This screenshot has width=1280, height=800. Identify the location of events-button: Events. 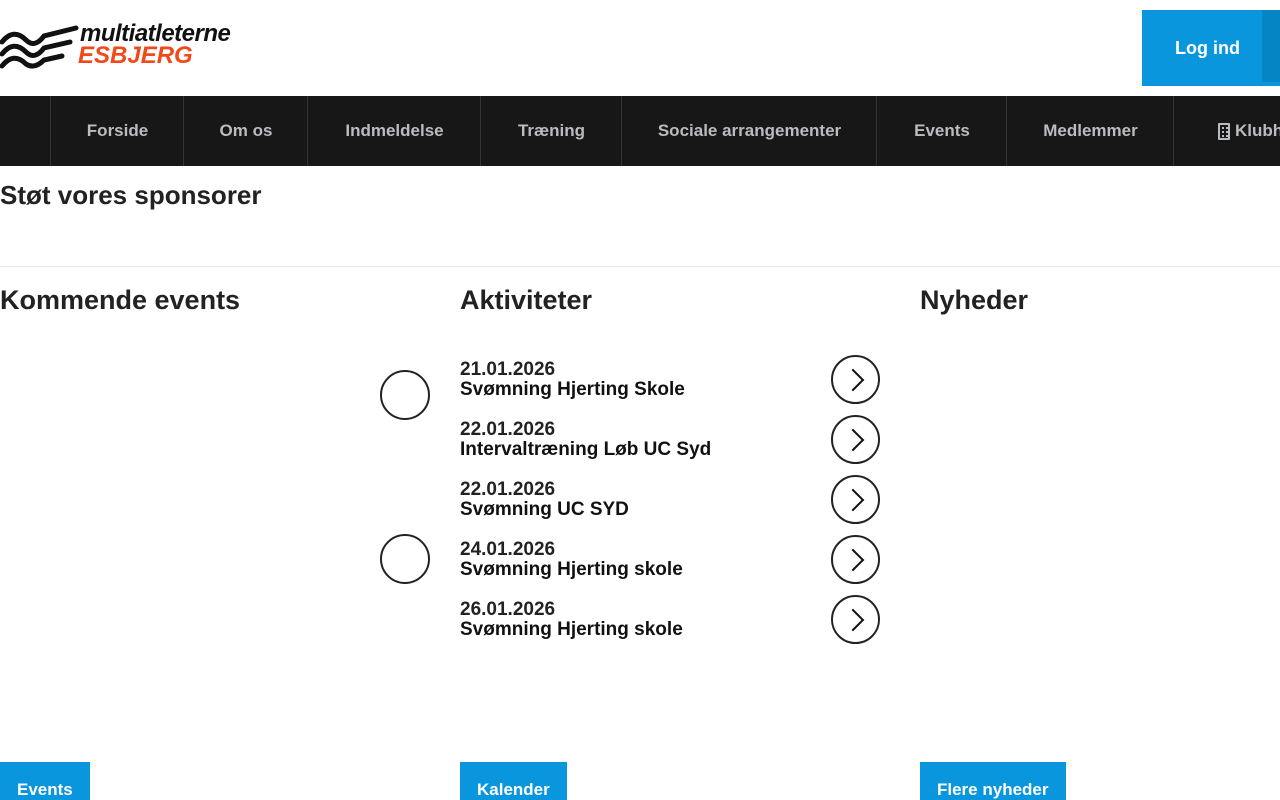
(45, 781).